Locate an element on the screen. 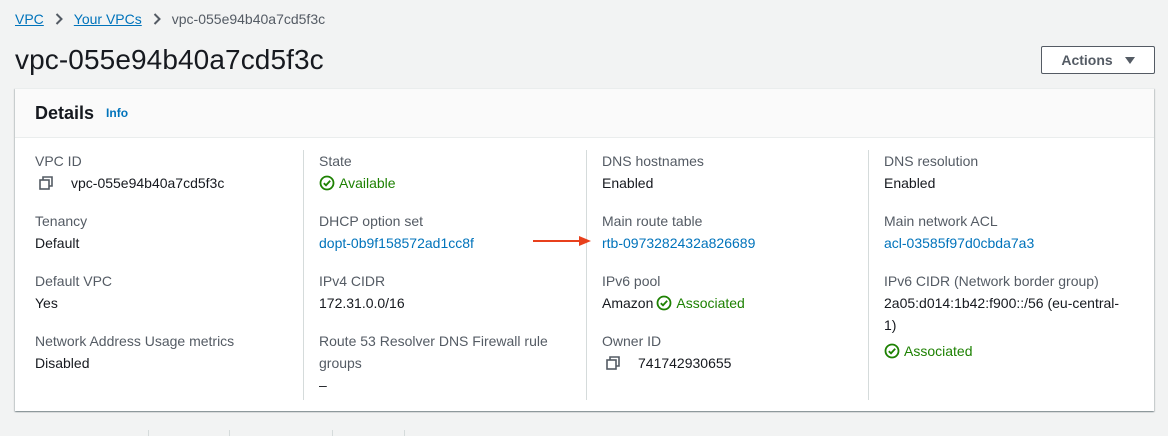  vpc-id-value: vpc-055e94b40a7cd5f3c is located at coordinates (148, 183).